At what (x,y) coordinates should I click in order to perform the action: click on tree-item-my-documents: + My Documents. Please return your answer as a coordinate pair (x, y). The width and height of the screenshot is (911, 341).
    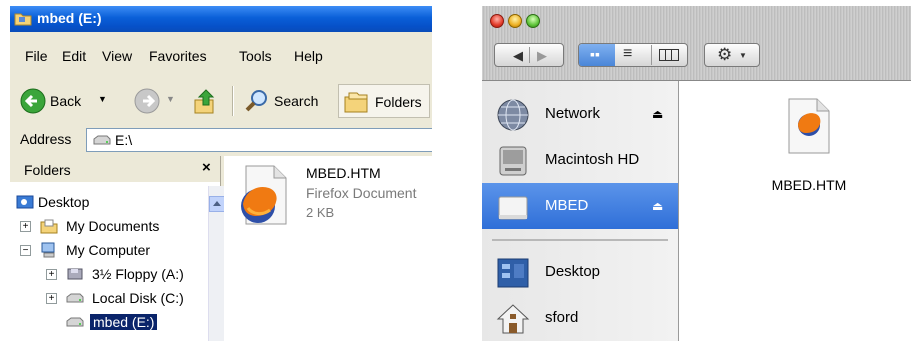
    Looking at the image, I should click on (108, 227).